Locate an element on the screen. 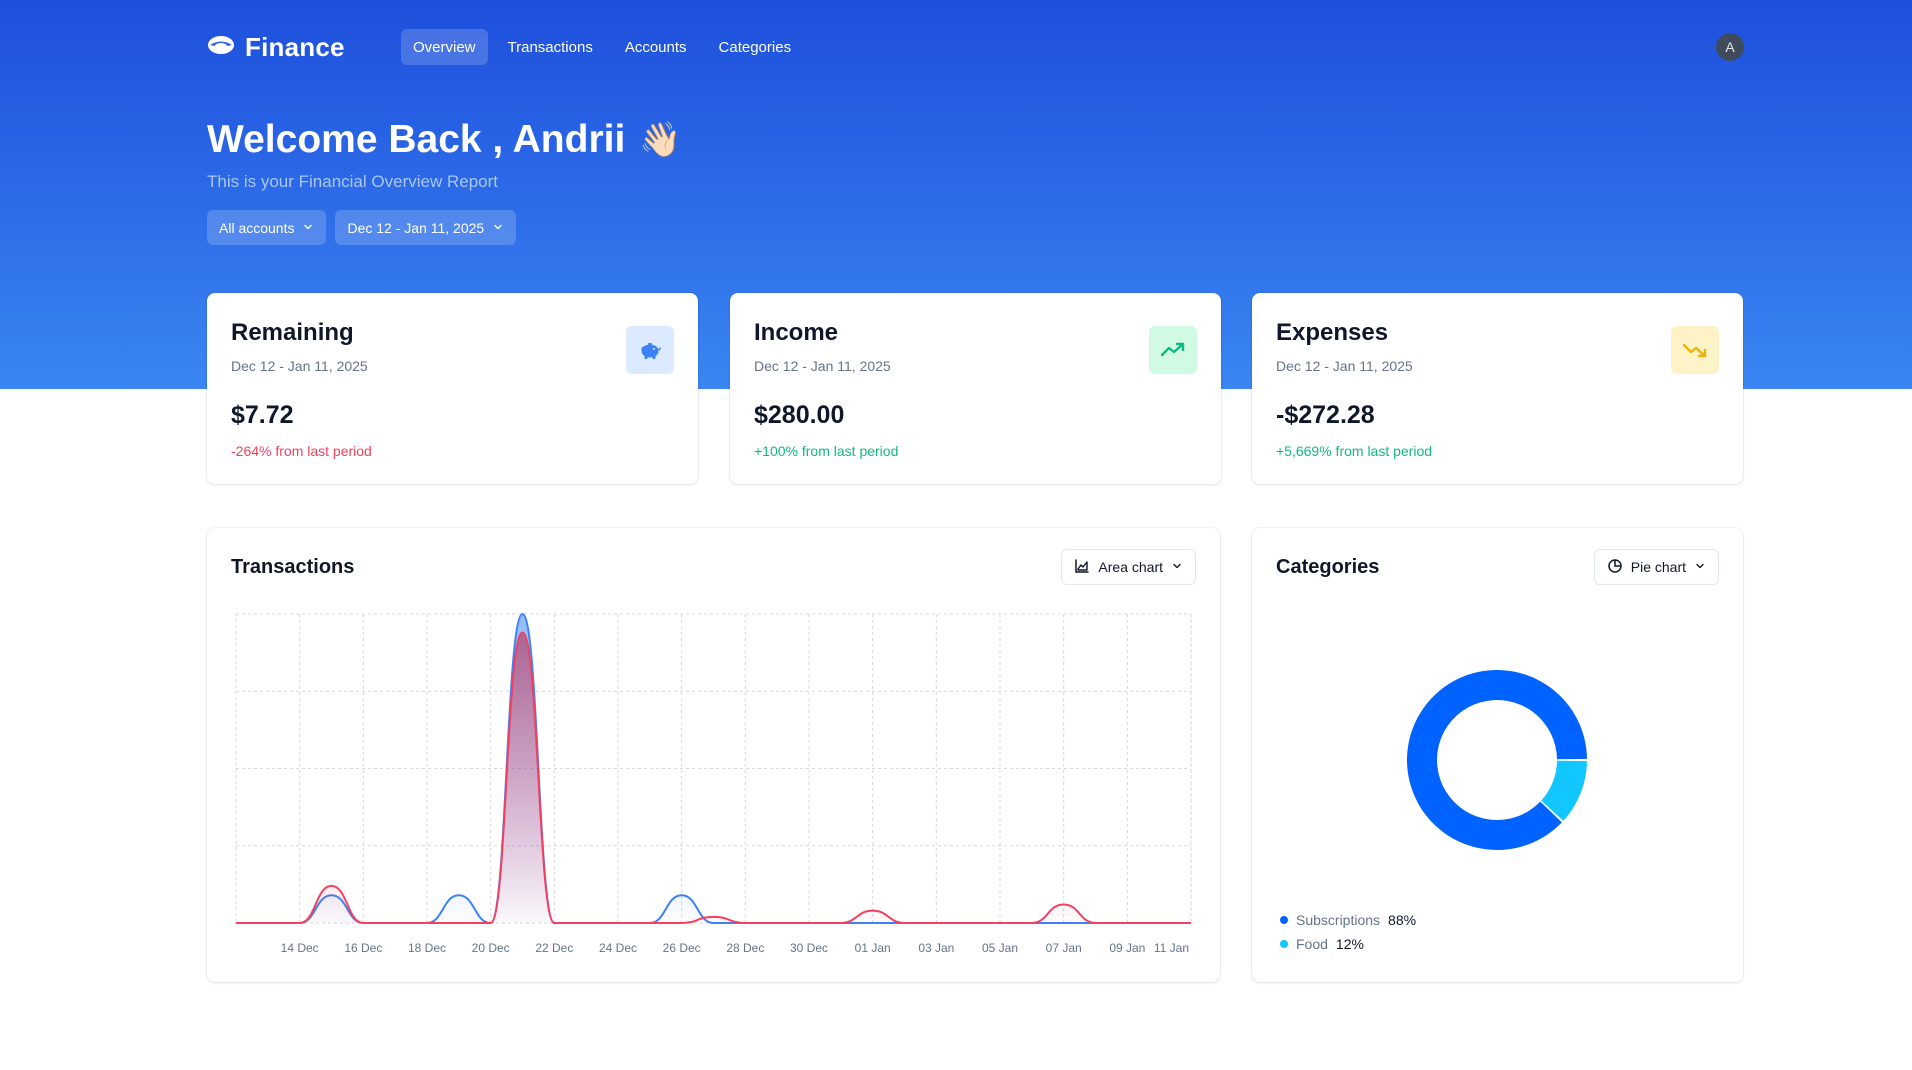 The image size is (1912, 1070). trending-down-icon is located at coordinates (1695, 350).